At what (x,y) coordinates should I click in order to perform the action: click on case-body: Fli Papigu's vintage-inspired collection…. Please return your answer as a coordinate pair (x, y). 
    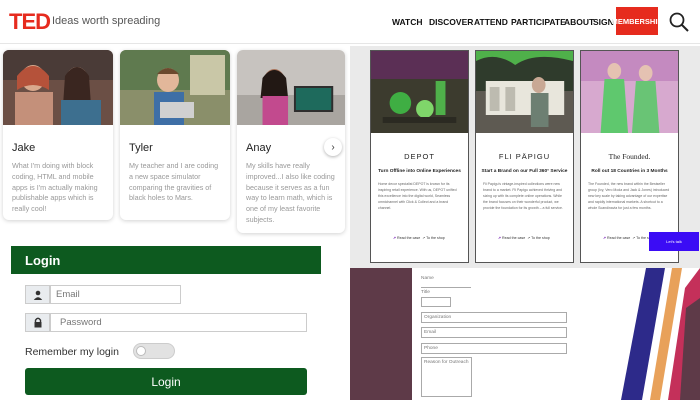
    Looking at the image, I should click on (523, 196).